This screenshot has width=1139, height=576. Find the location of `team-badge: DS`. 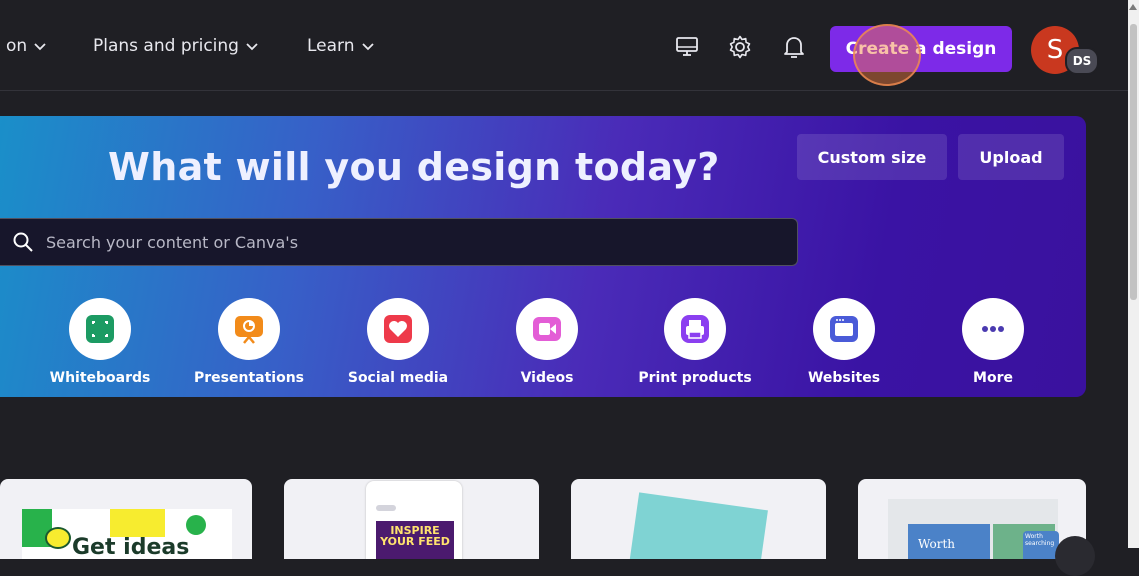

team-badge: DS is located at coordinates (1082, 61).